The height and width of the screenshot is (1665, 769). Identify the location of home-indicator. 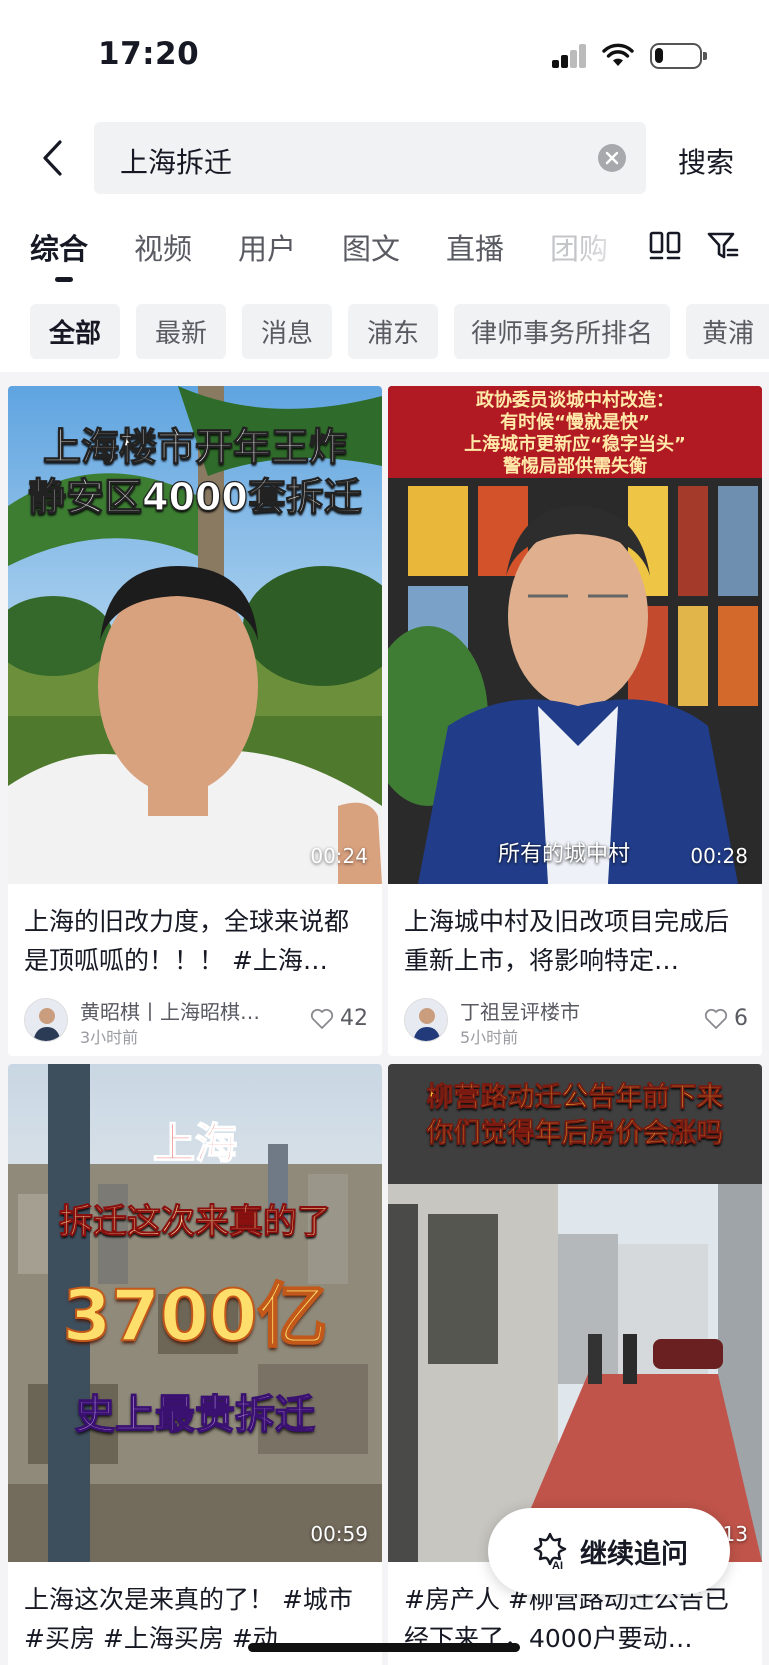
(384, 1647).